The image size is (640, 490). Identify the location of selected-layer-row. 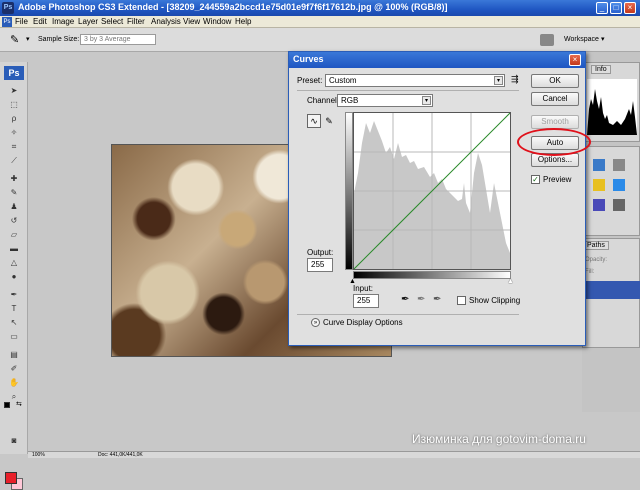
(611, 290).